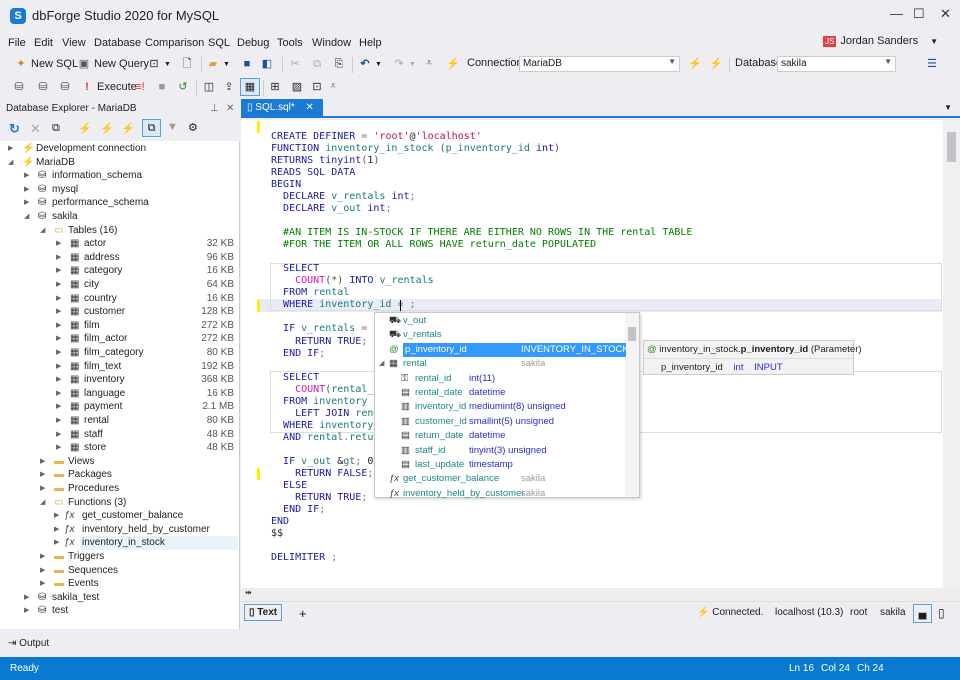  Describe the element at coordinates (500, 335) in the screenshot. I see `autocomplete-item: ⛟ v_rentals` at that location.